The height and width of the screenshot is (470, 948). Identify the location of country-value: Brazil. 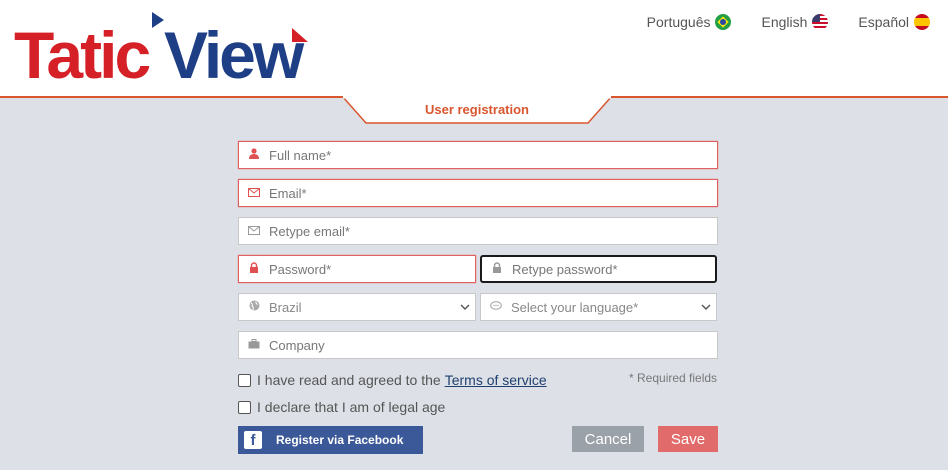
(285, 307).